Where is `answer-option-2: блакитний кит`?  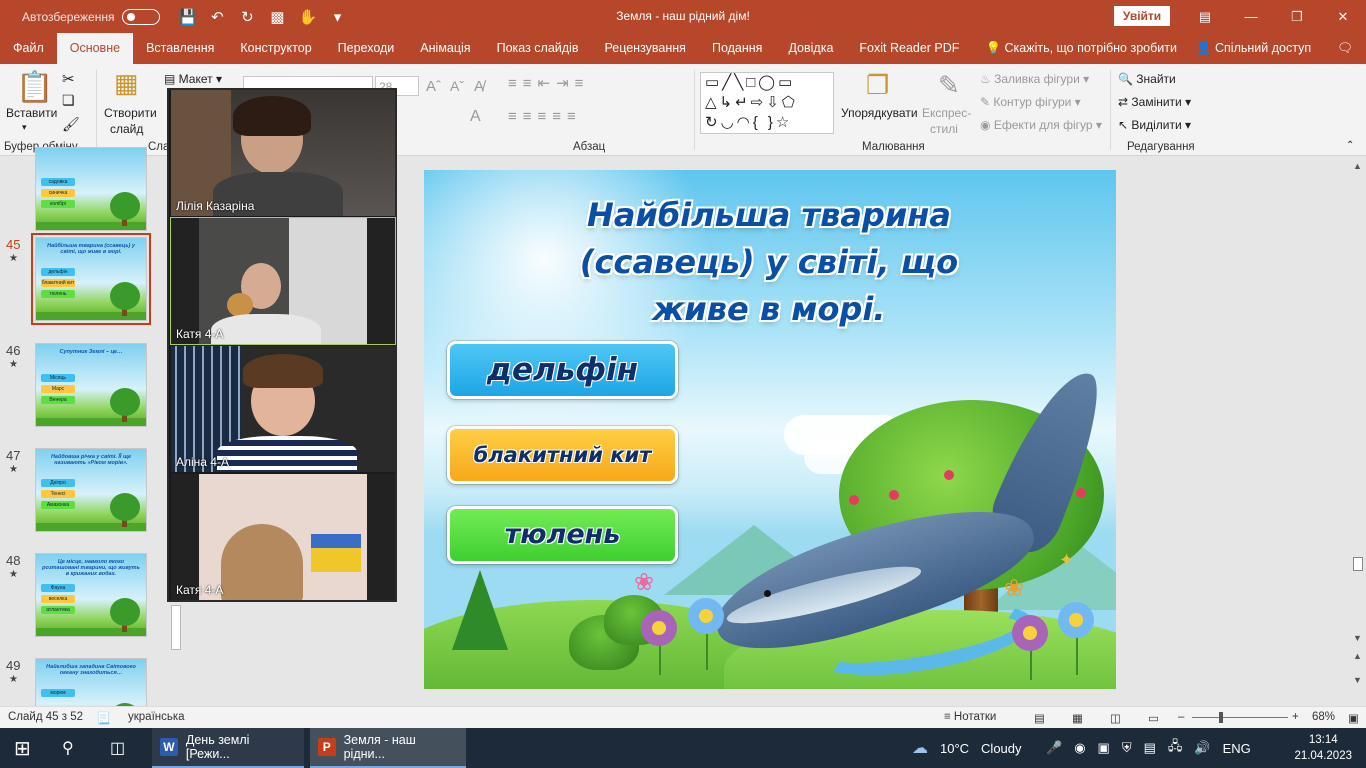
answer-option-2: блакитний кит is located at coordinates (562, 455).